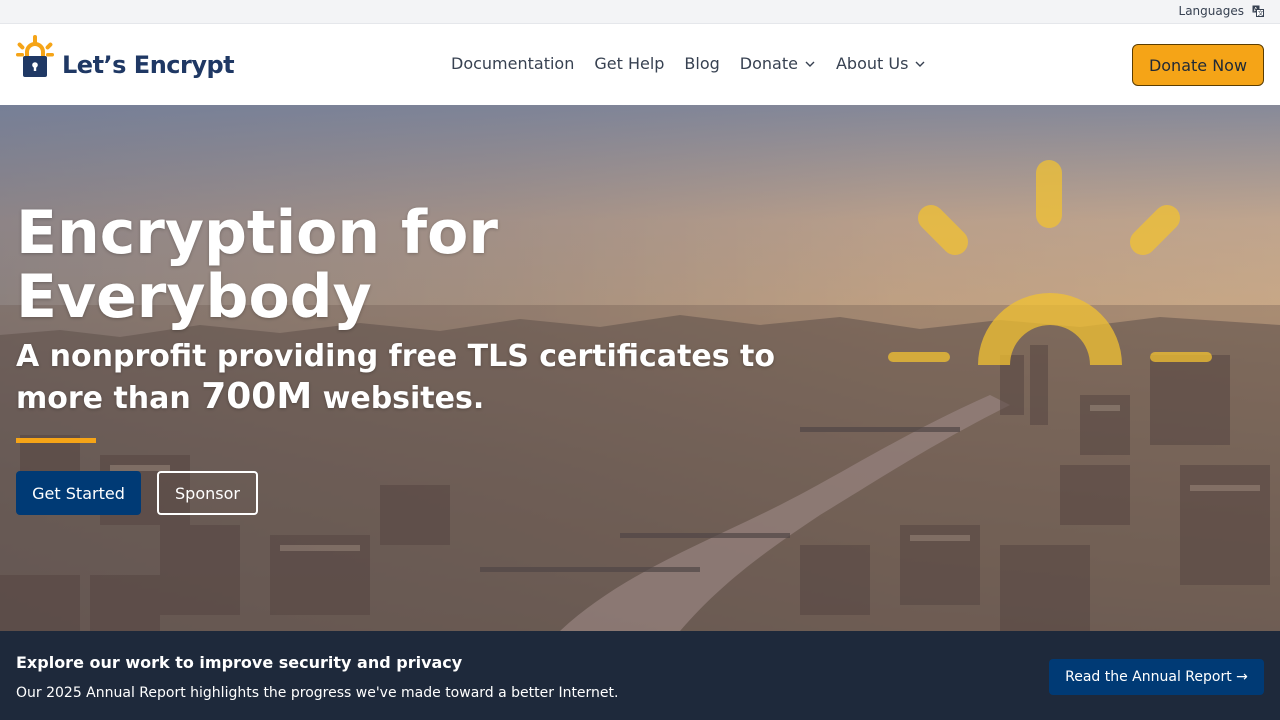 This screenshot has height=720, width=1280. I want to click on site-logo: Let’s Encrypt, so click(125, 58).